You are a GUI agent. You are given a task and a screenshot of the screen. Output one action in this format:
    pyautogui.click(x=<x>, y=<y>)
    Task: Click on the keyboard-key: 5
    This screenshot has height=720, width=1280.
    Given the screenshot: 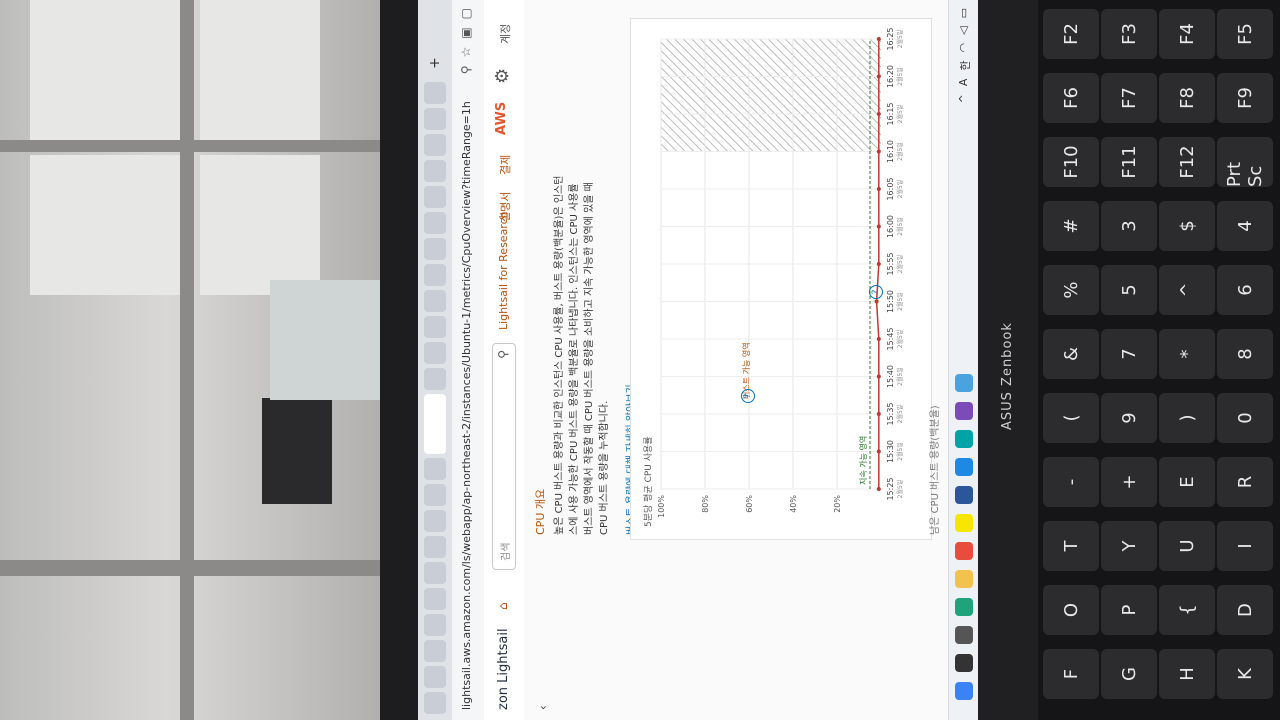 What is the action you would take?
    pyautogui.click(x=1129, y=290)
    